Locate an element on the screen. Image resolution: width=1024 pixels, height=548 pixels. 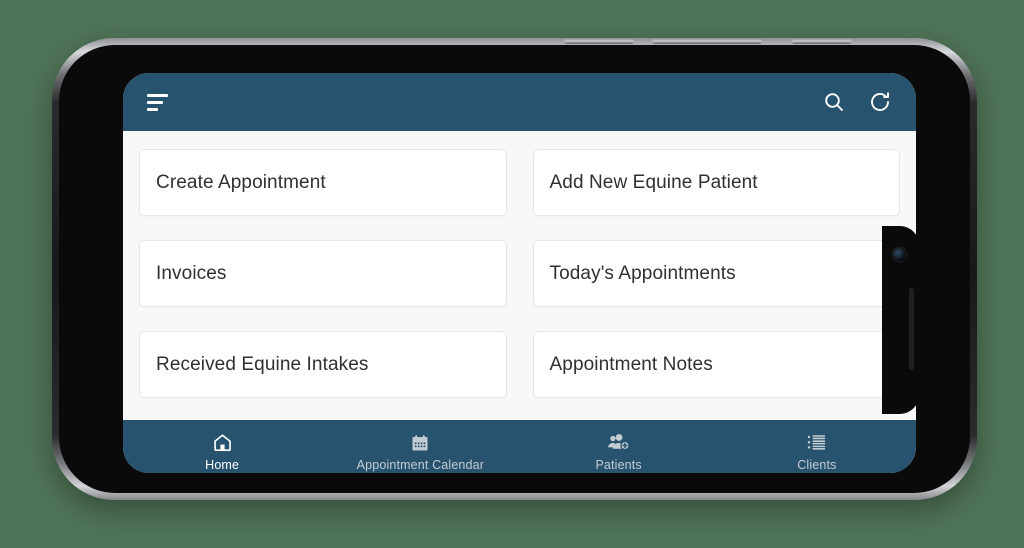
card-label: Add New Equine Patient is located at coordinates (653, 182).